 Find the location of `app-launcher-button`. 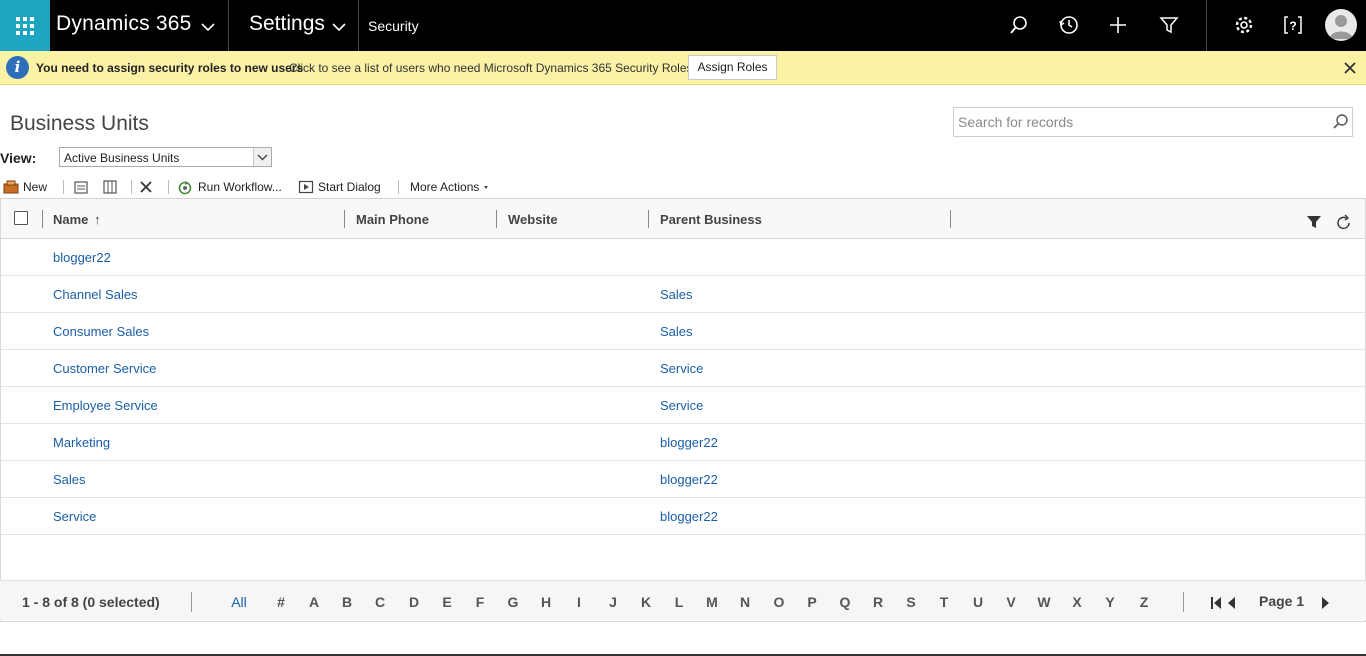

app-launcher-button is located at coordinates (25, 25).